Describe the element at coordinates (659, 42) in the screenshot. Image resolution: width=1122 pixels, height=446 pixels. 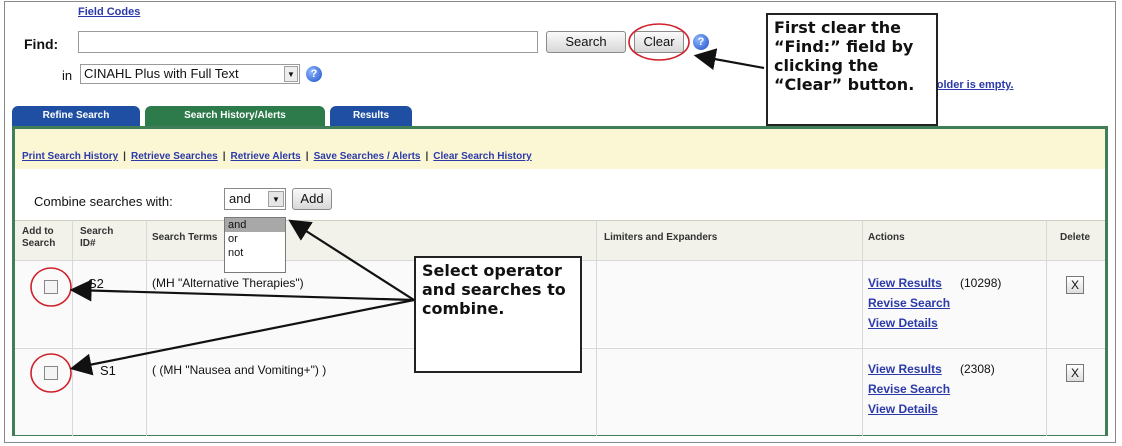
I see `clear-button: Clear` at that location.